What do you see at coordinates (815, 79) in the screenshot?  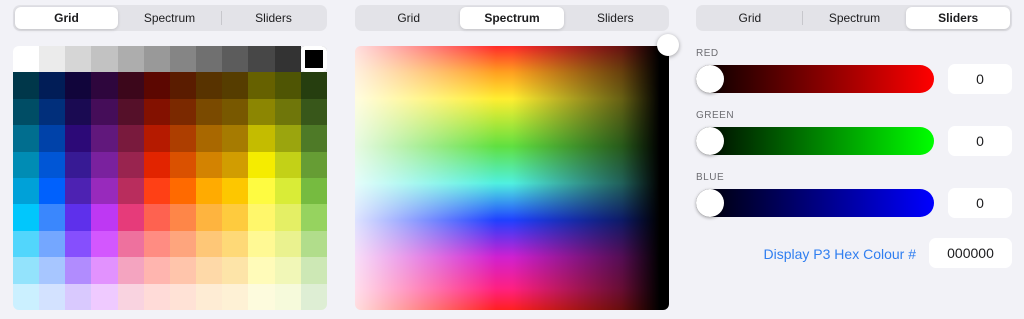 I see `red-slider-track` at bounding box center [815, 79].